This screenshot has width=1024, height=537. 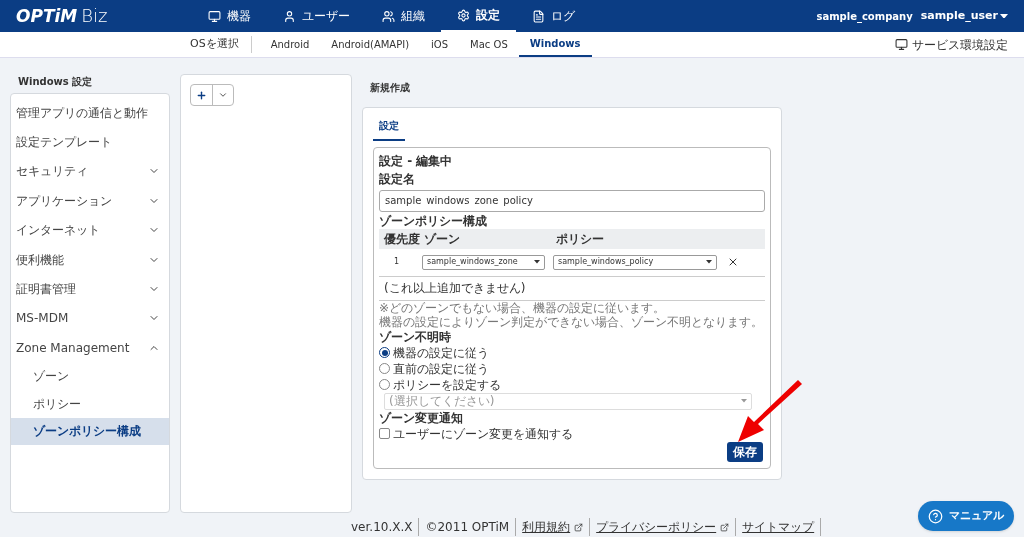 What do you see at coordinates (489, 44) in the screenshot?
I see `os-tab: Mac OS` at bounding box center [489, 44].